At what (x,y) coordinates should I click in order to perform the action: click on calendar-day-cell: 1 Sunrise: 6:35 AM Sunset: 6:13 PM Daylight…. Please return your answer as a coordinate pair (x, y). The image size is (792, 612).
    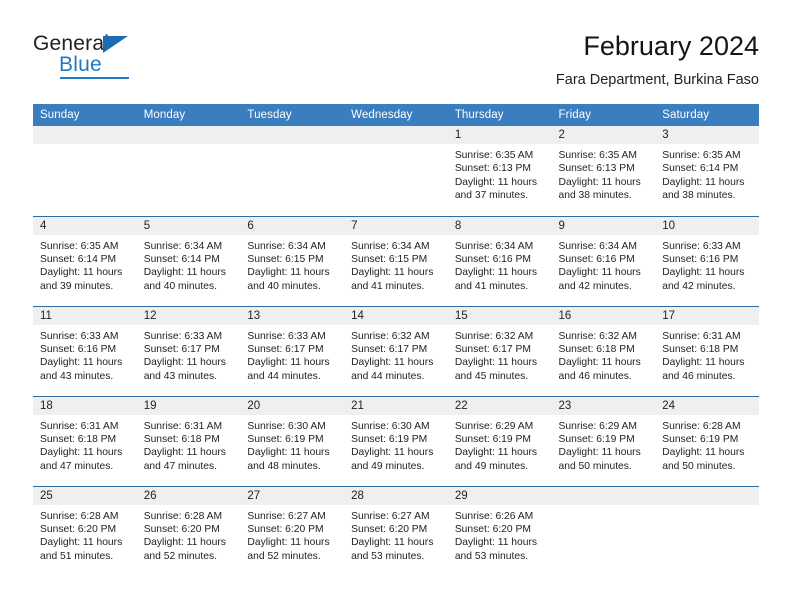
    Looking at the image, I should click on (499, 171).